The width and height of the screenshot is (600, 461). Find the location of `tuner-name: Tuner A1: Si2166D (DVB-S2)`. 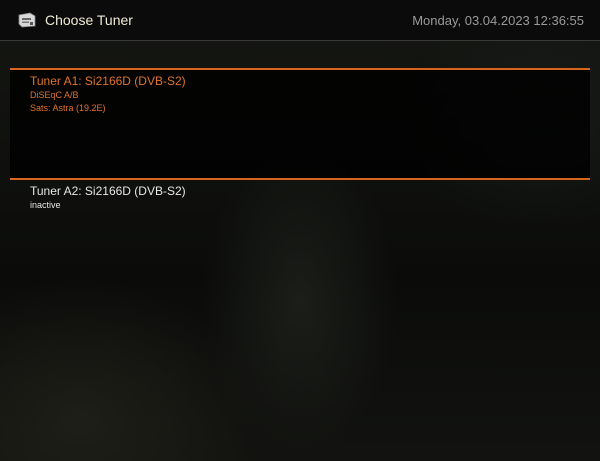

tuner-name: Tuner A1: Si2166D (DVB-S2) is located at coordinates (108, 81).